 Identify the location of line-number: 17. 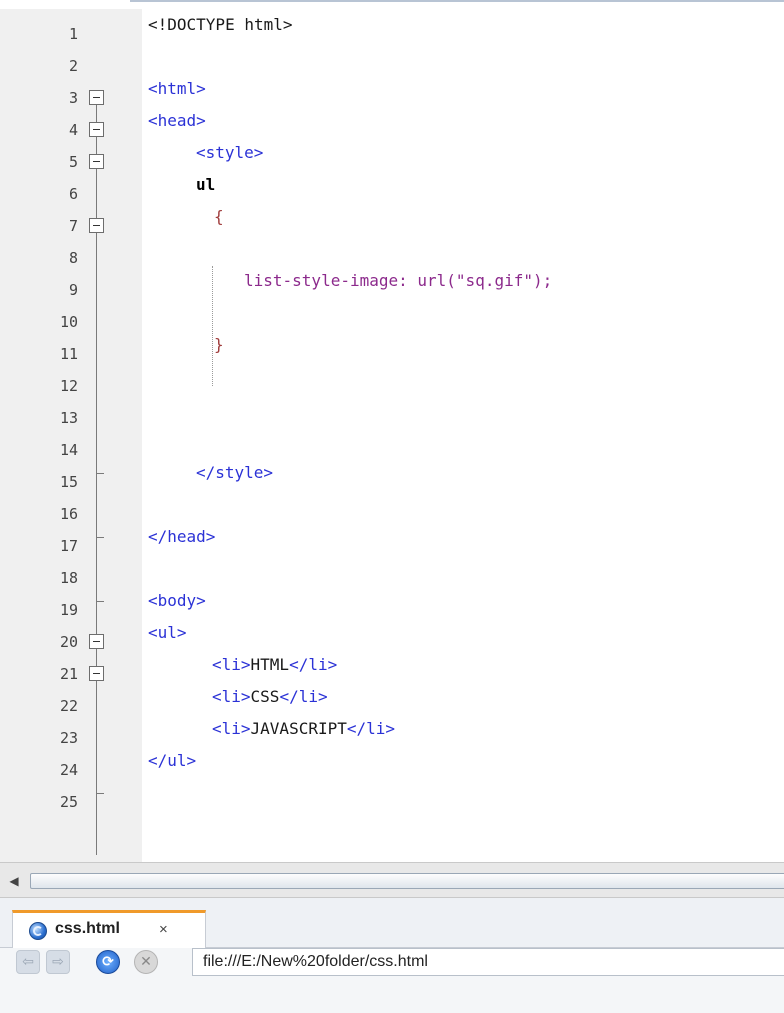
(68, 546).